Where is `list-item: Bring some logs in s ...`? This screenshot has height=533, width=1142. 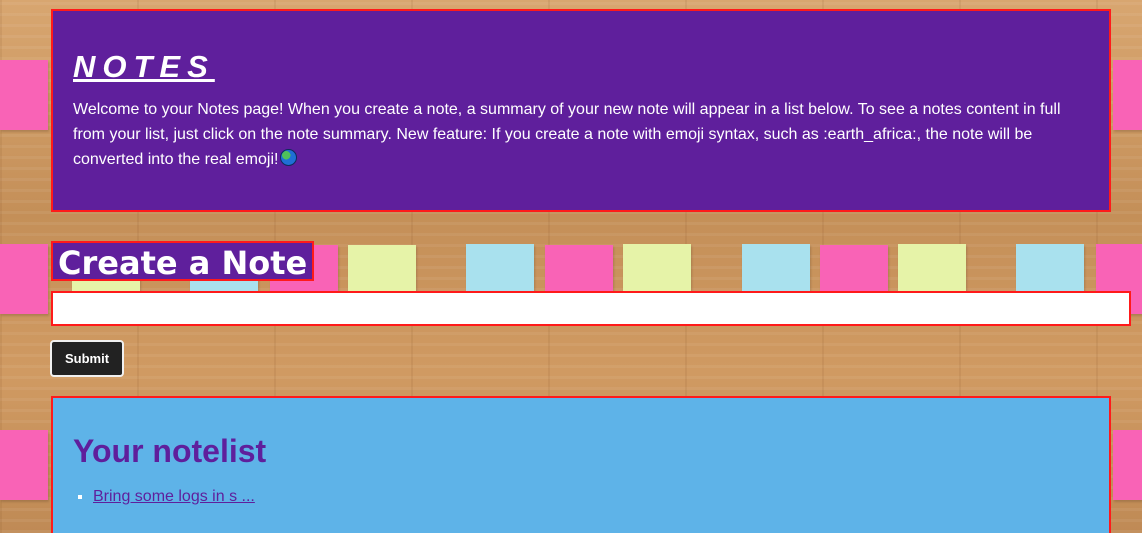 list-item: Bring some logs in s ... is located at coordinates (591, 497).